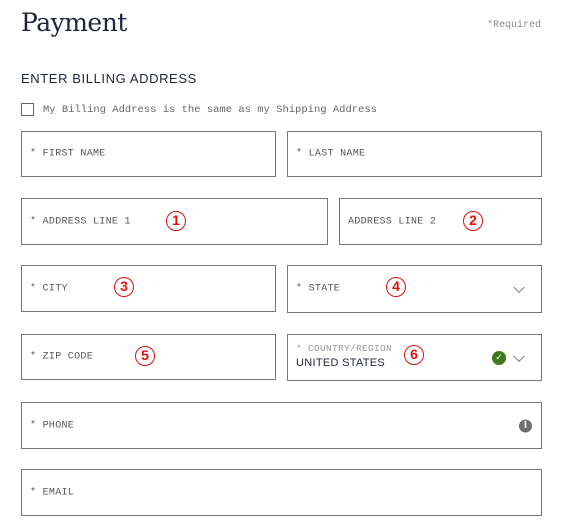  I want to click on last-name-label: * LAST NAME, so click(331, 154).